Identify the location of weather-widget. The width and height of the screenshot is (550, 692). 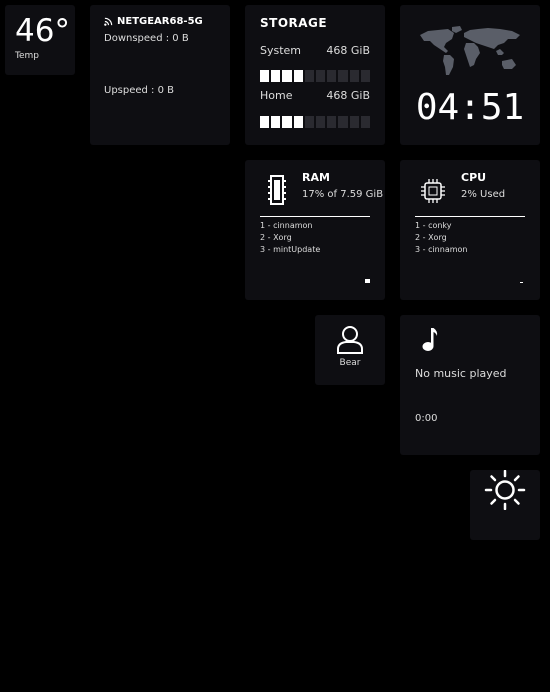
(505, 505).